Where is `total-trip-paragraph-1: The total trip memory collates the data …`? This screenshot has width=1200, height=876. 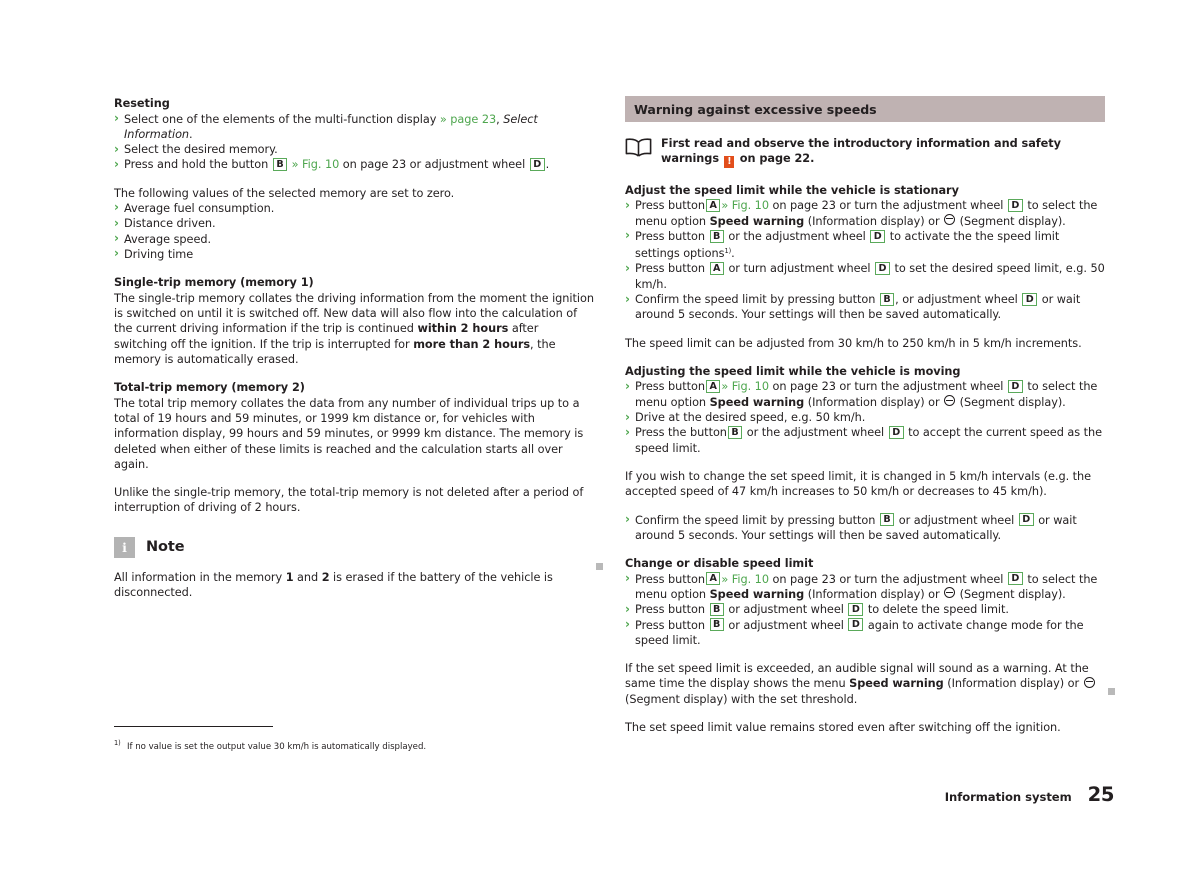 total-trip-paragraph-1: The total trip memory collates the data … is located at coordinates (349, 433).